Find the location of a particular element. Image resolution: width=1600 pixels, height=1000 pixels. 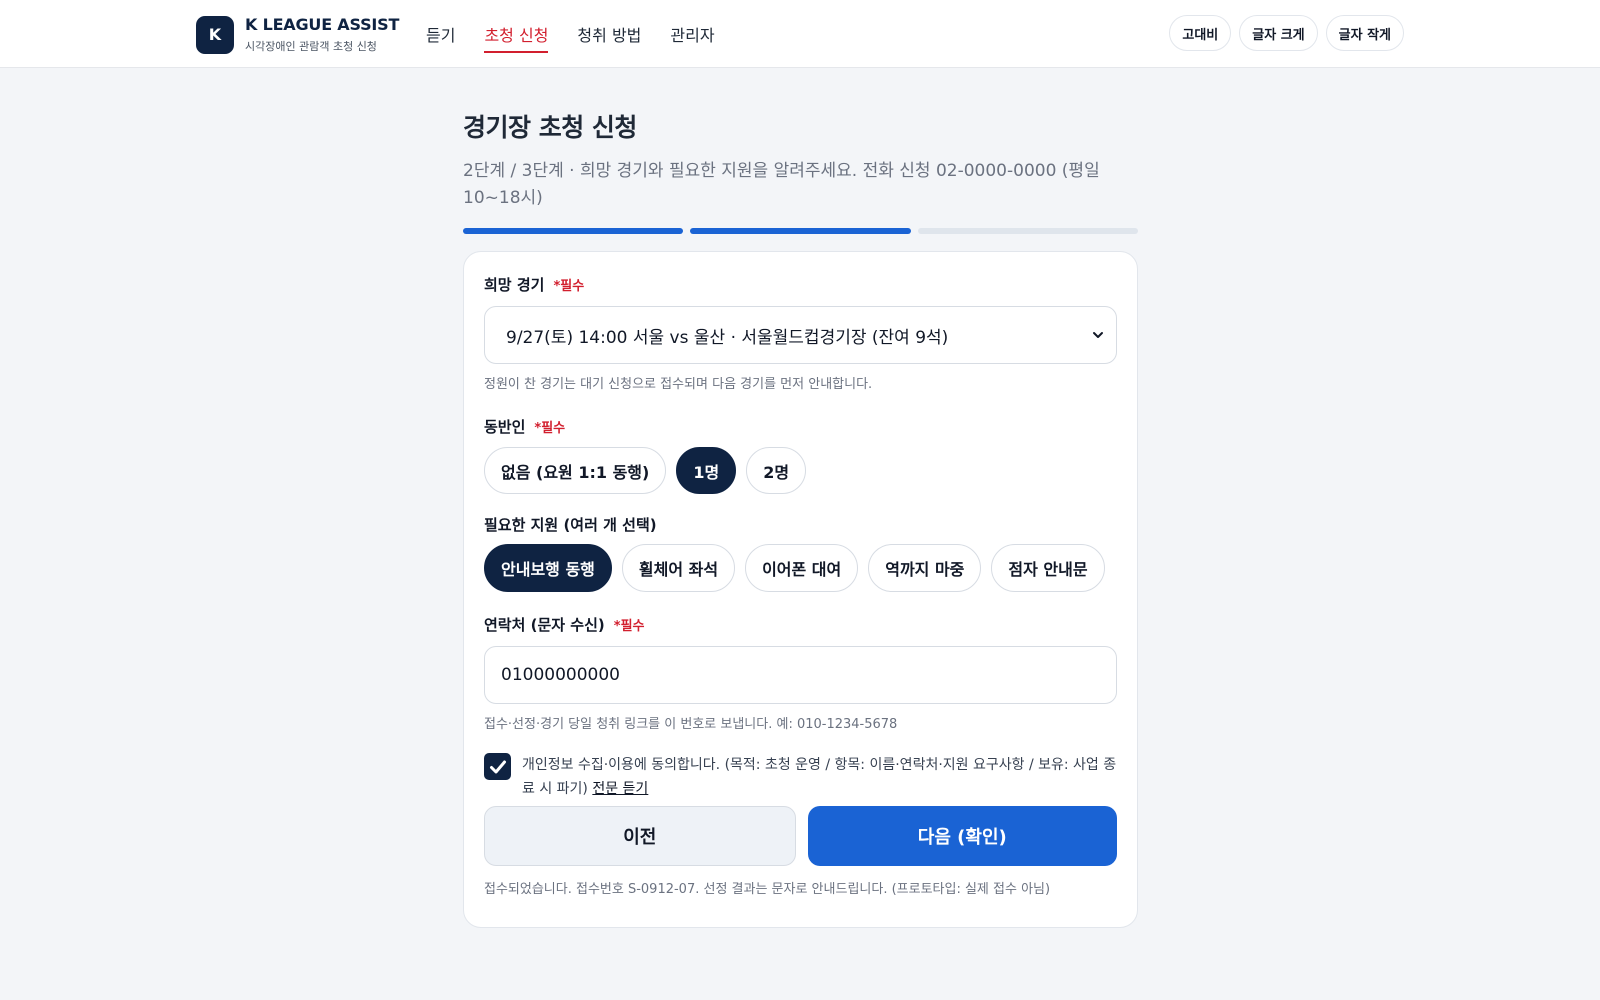

nav-admin: 관리자 is located at coordinates (692, 34).